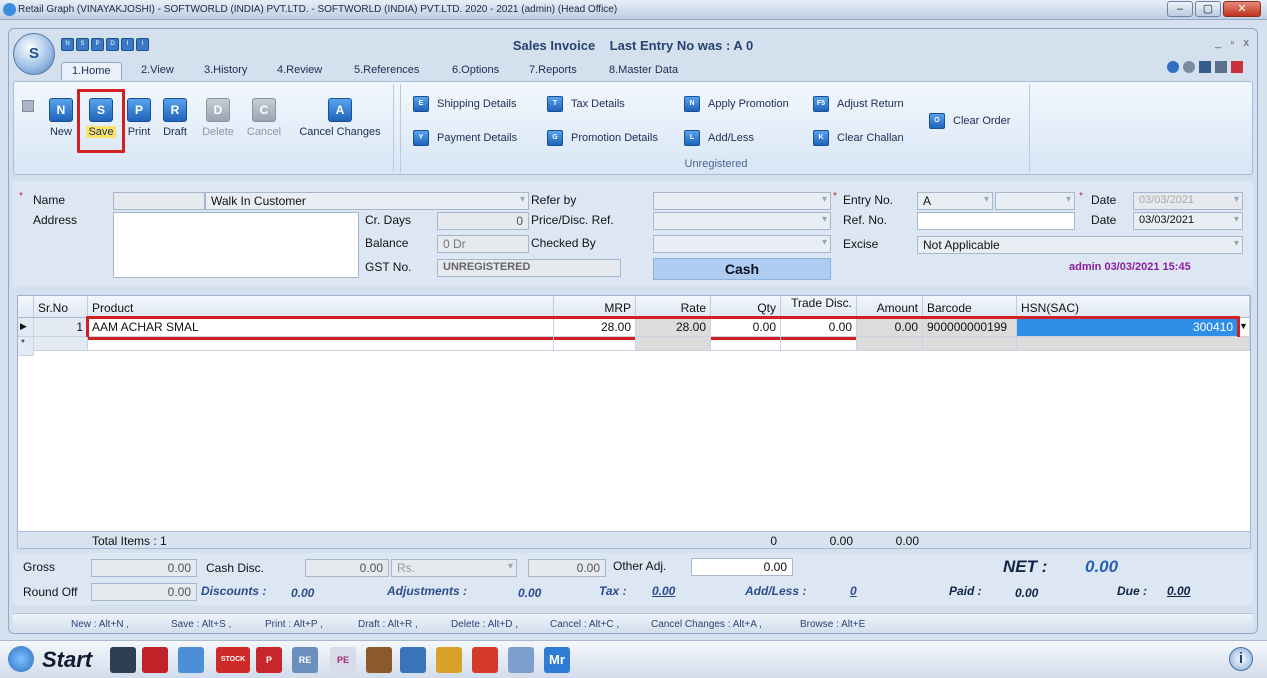 This screenshot has height=678, width=1267. I want to click on cr-days-field: 0, so click(483, 221).